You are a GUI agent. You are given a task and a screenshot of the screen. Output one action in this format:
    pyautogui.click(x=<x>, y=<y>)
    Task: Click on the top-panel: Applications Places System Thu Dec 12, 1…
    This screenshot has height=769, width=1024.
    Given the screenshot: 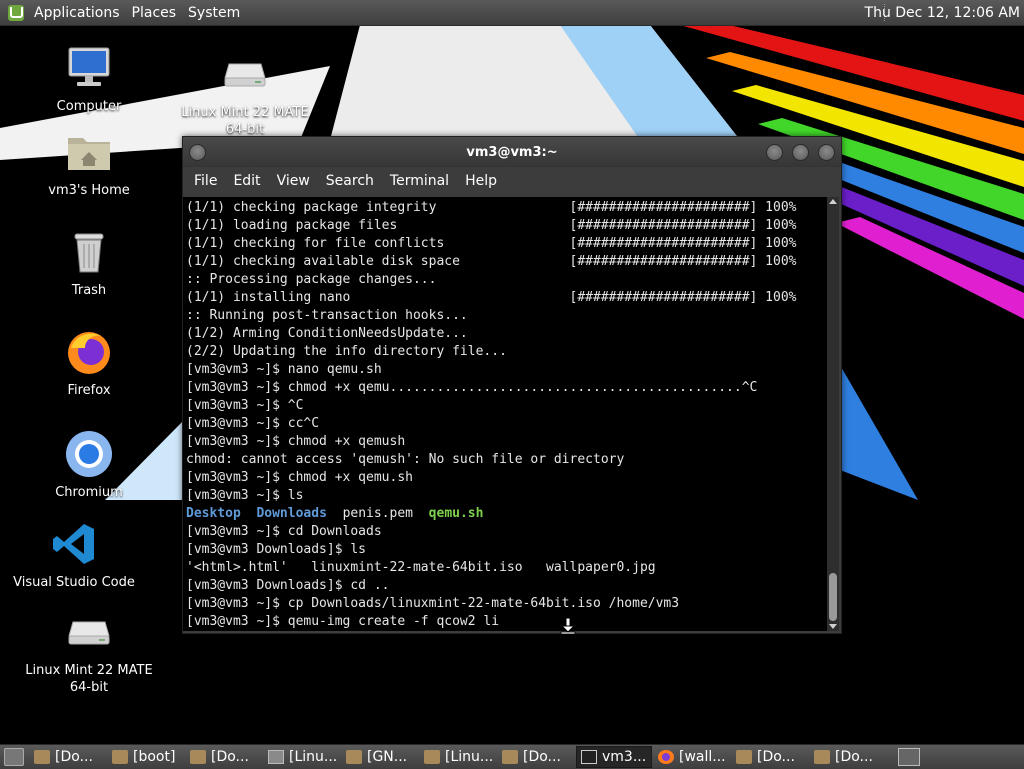 What is the action you would take?
    pyautogui.click(x=512, y=13)
    